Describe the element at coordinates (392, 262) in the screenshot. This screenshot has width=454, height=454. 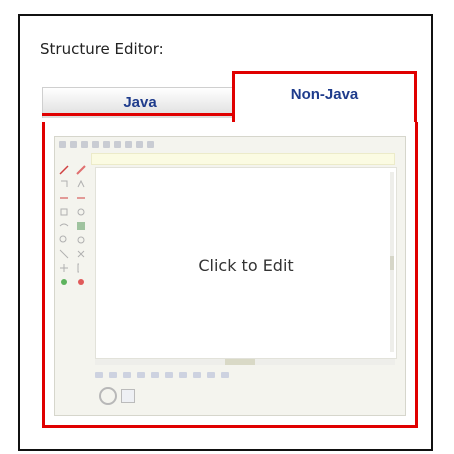
I see `vertical-scrollbar` at that location.